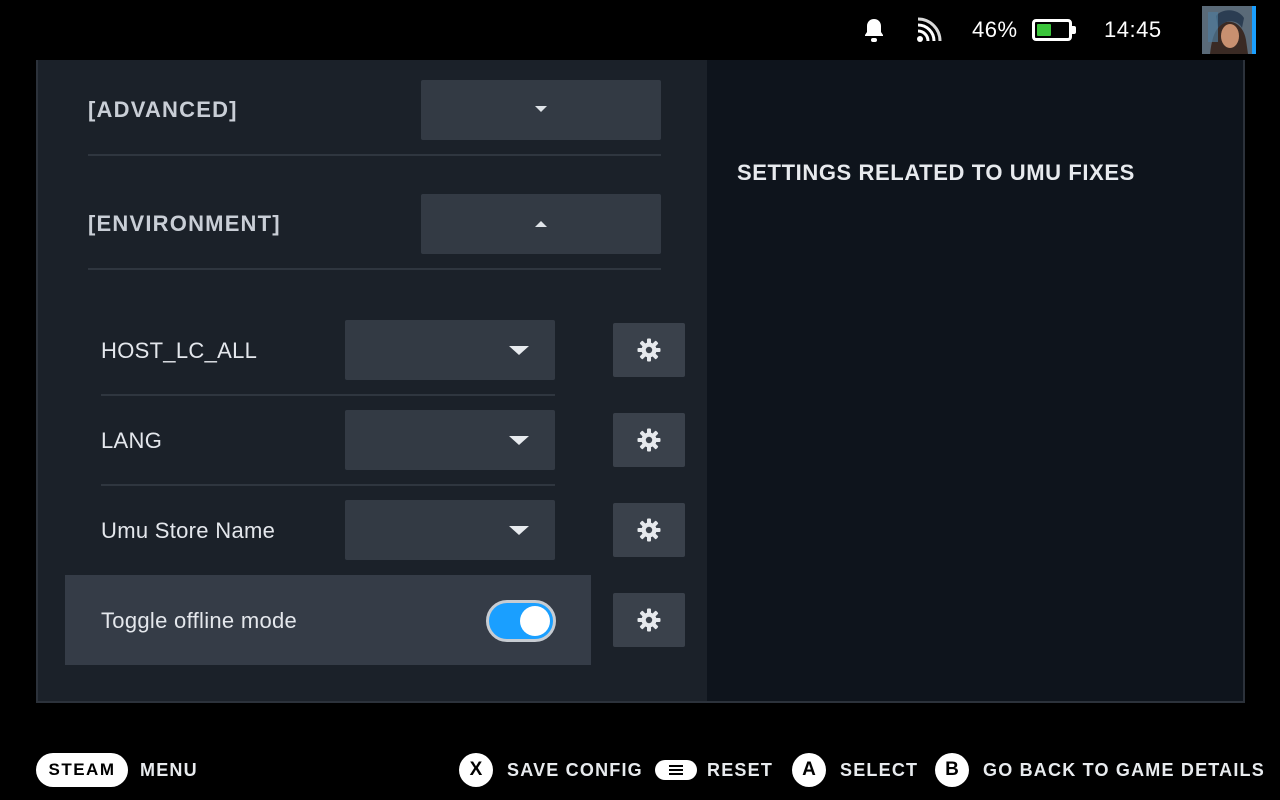  What do you see at coordinates (575, 770) in the screenshot?
I see `save-config-button: SAVE CONFIG` at bounding box center [575, 770].